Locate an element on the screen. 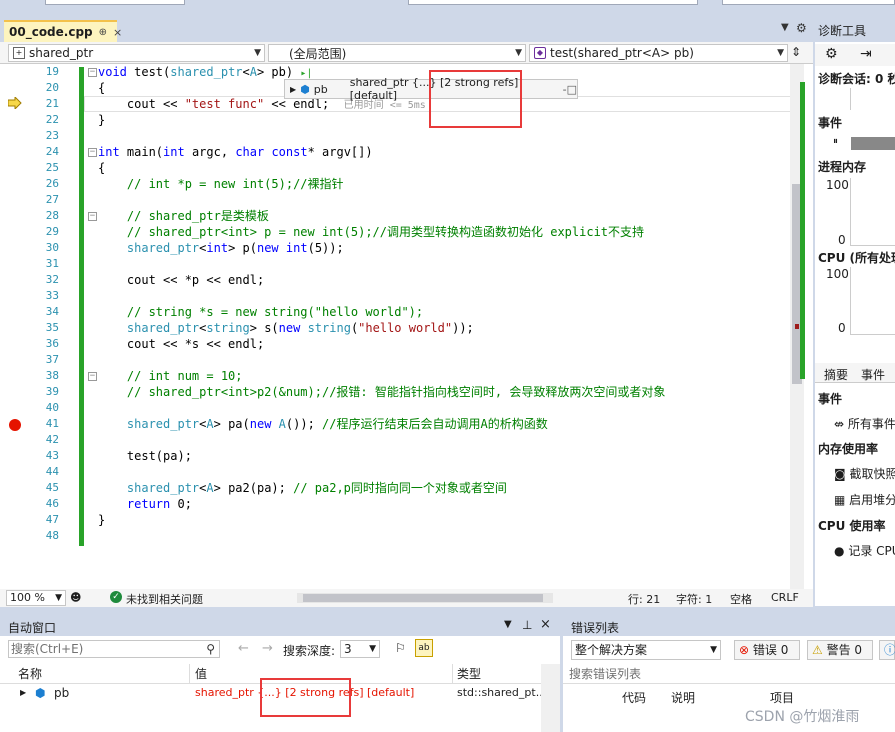 This screenshot has width=895, height=732. col-type: 类型 is located at coordinates (499, 674).